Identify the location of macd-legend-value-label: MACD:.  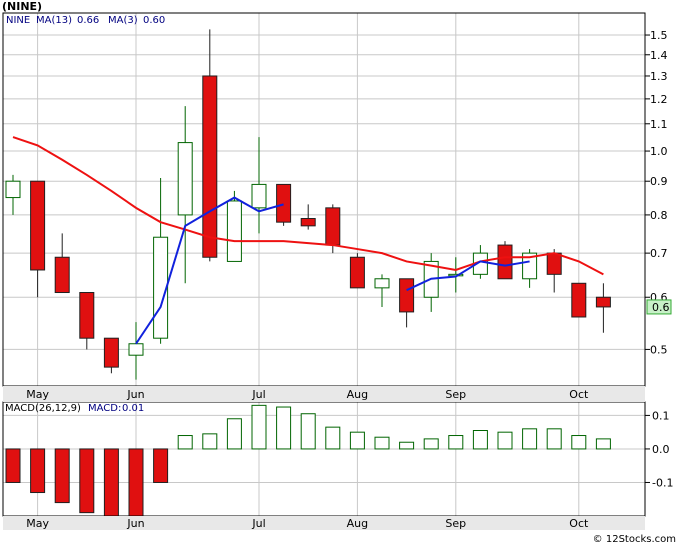
(104, 408).